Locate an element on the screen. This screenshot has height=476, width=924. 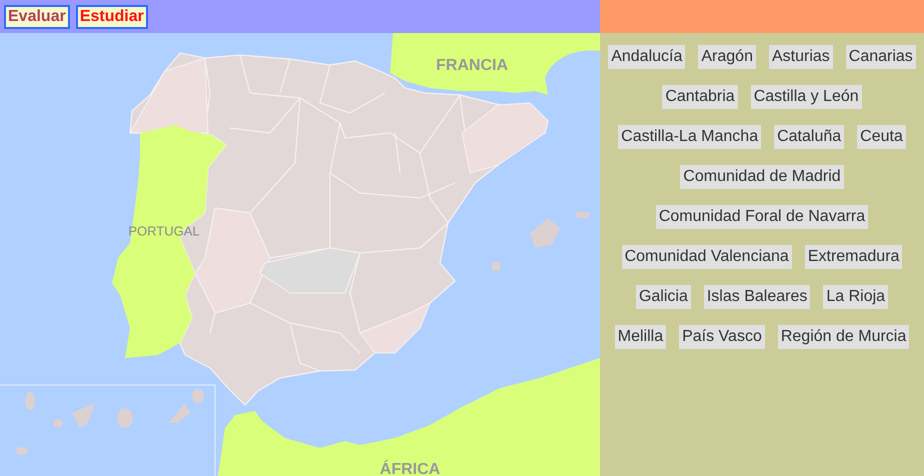
region-label: Cantabria is located at coordinates (700, 97).